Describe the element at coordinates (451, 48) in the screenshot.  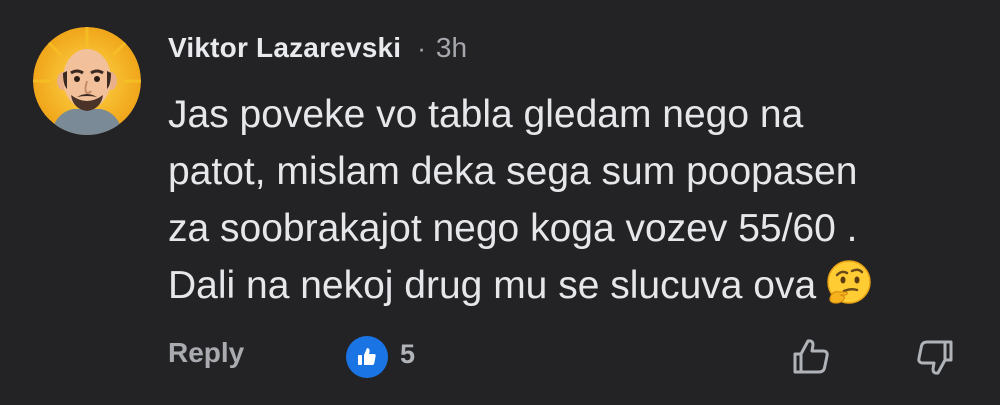
I see `timestamp: 3h` at that location.